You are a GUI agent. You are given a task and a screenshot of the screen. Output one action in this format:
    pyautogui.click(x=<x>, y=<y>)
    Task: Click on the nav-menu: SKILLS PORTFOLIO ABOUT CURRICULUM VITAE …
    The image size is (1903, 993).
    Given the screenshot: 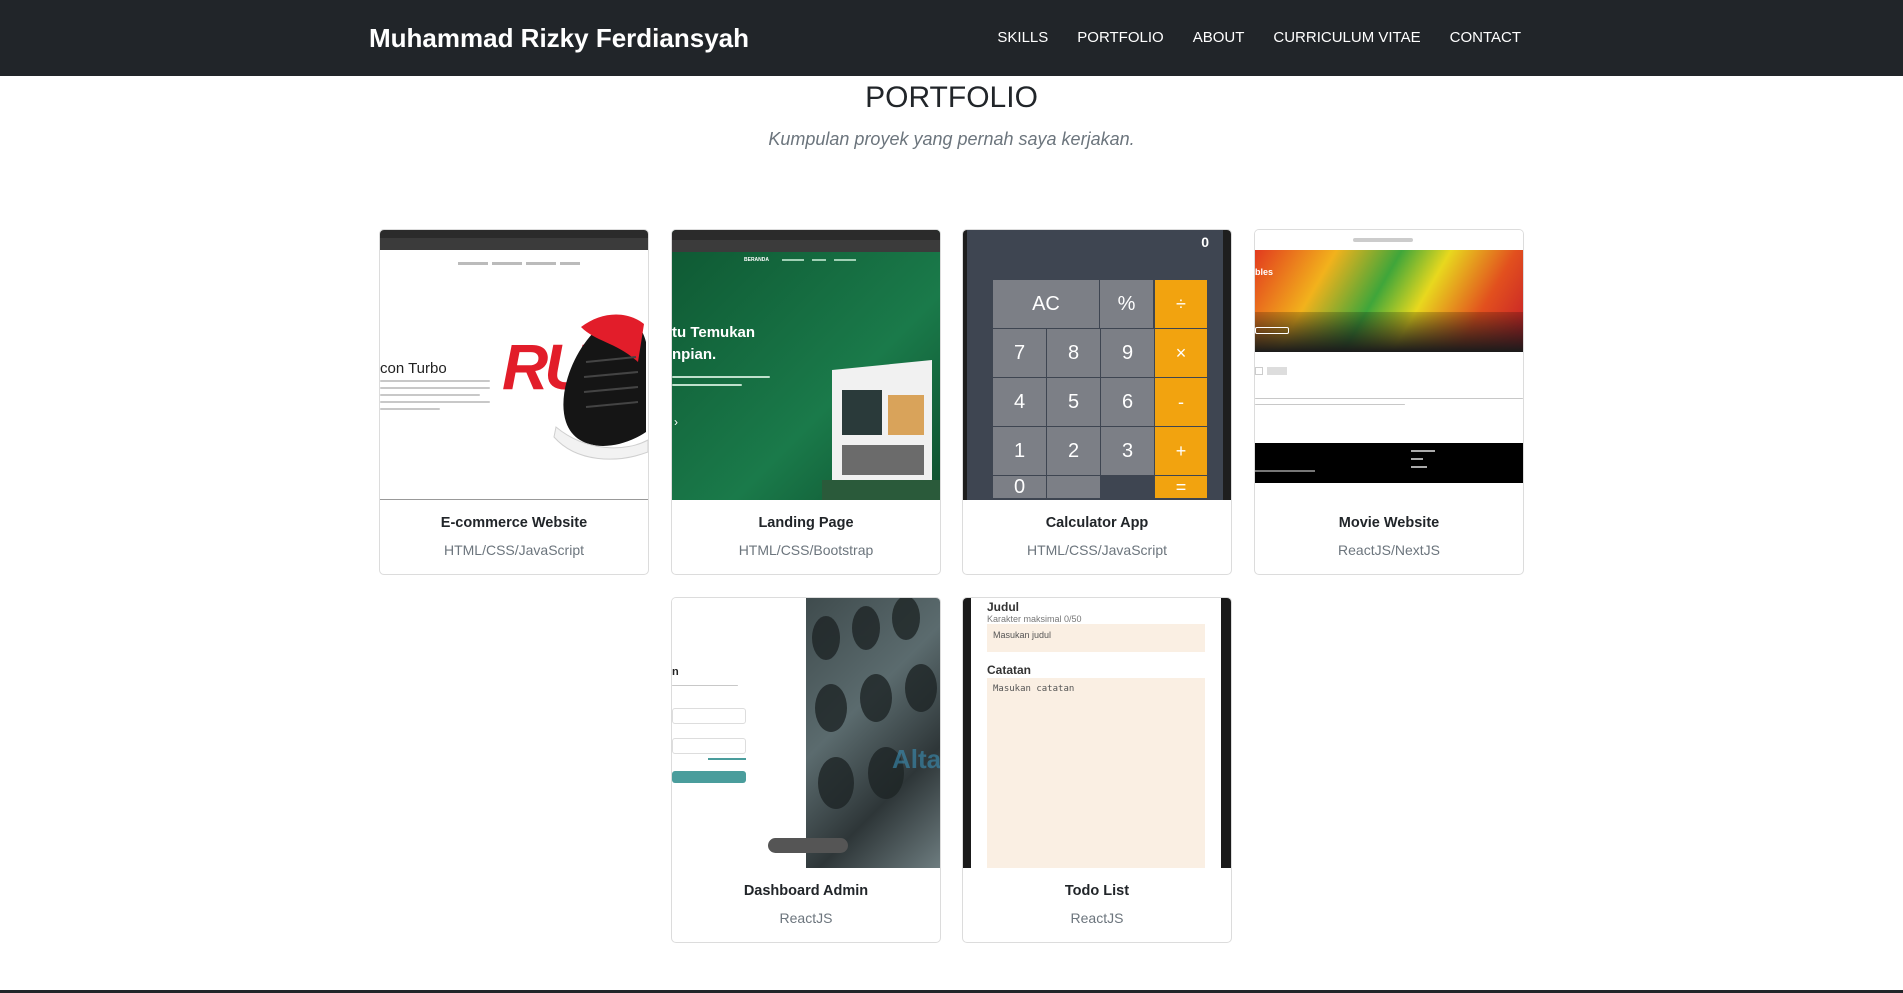 What is the action you would take?
    pyautogui.click(x=1259, y=38)
    